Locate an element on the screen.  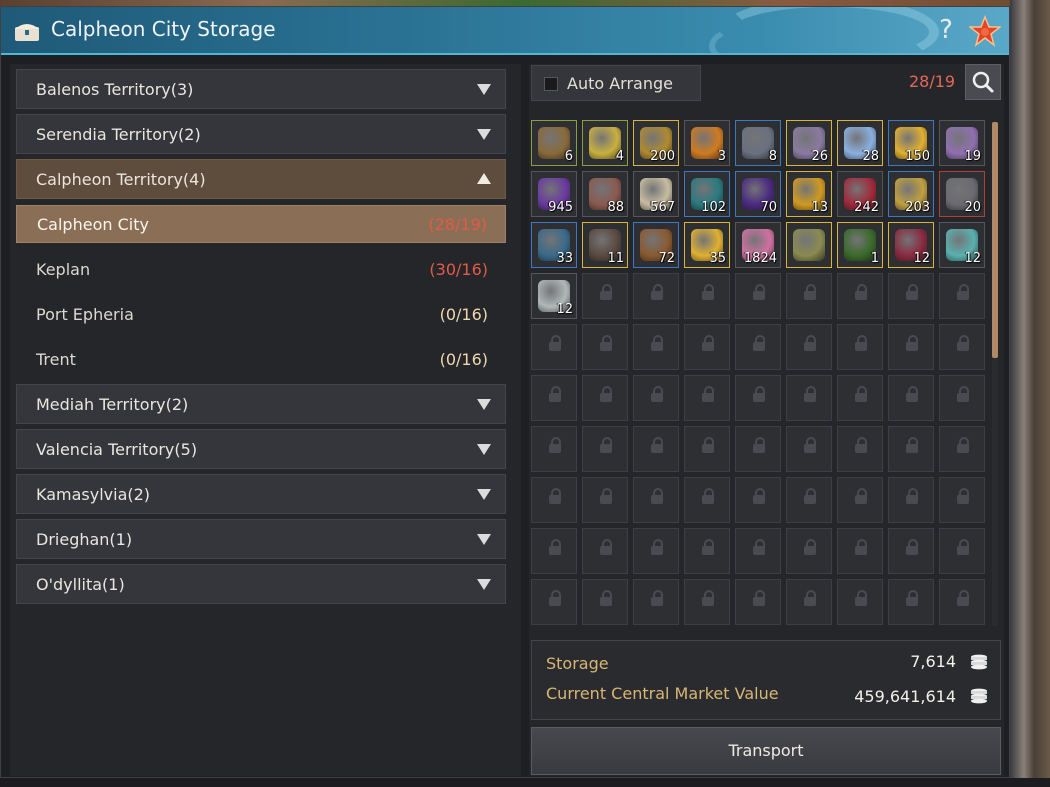
item-quantity: 150 is located at coordinates (917, 156).